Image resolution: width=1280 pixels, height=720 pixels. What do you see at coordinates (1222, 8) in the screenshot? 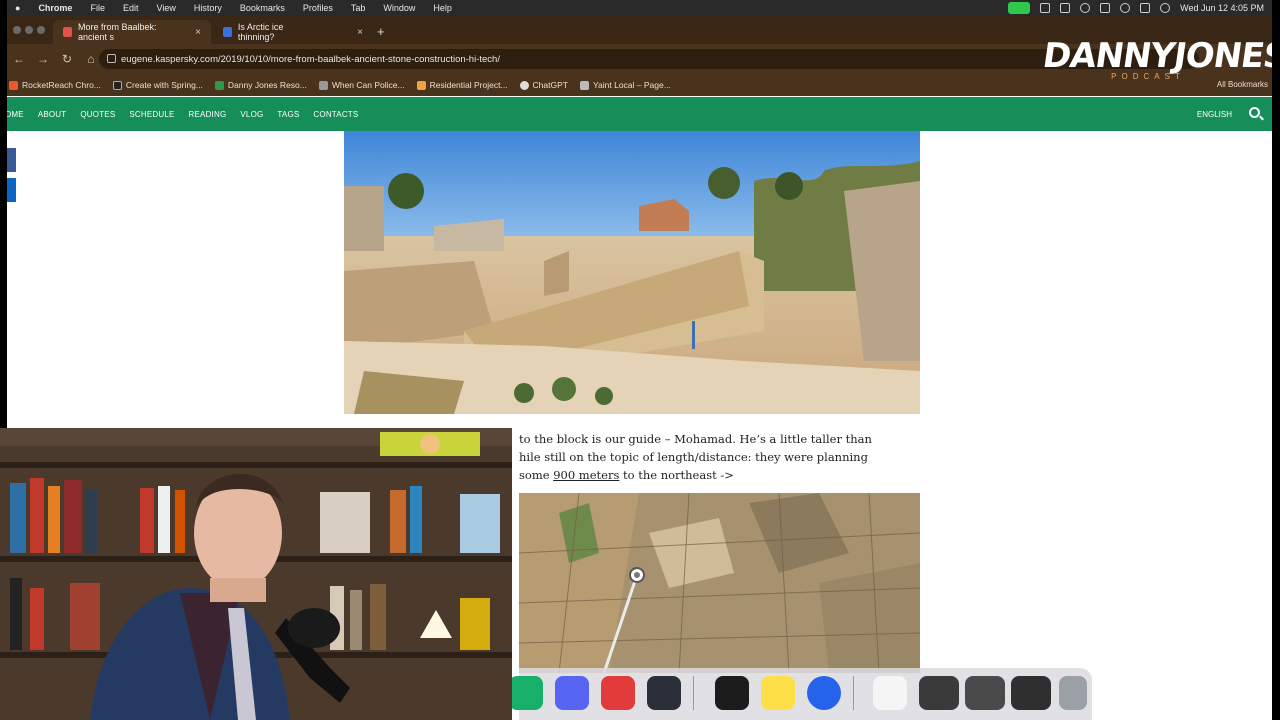
I see `menubar-clock: Wed Jun 12 4:05 PM` at bounding box center [1222, 8].